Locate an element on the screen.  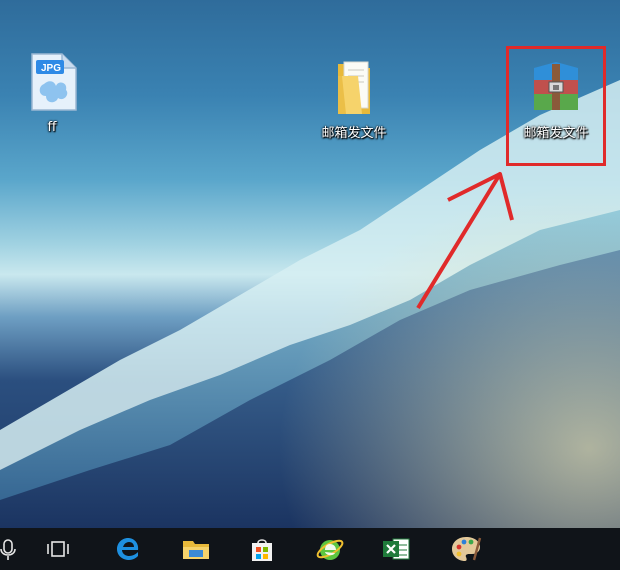
task-view-button is located at coordinates (58, 549).